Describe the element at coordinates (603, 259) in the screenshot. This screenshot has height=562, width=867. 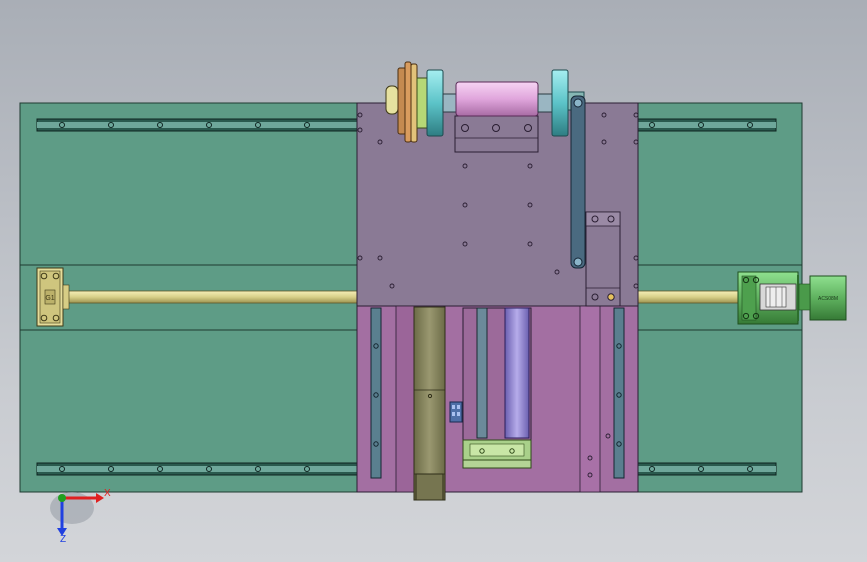
I see `cam-bracket` at that location.